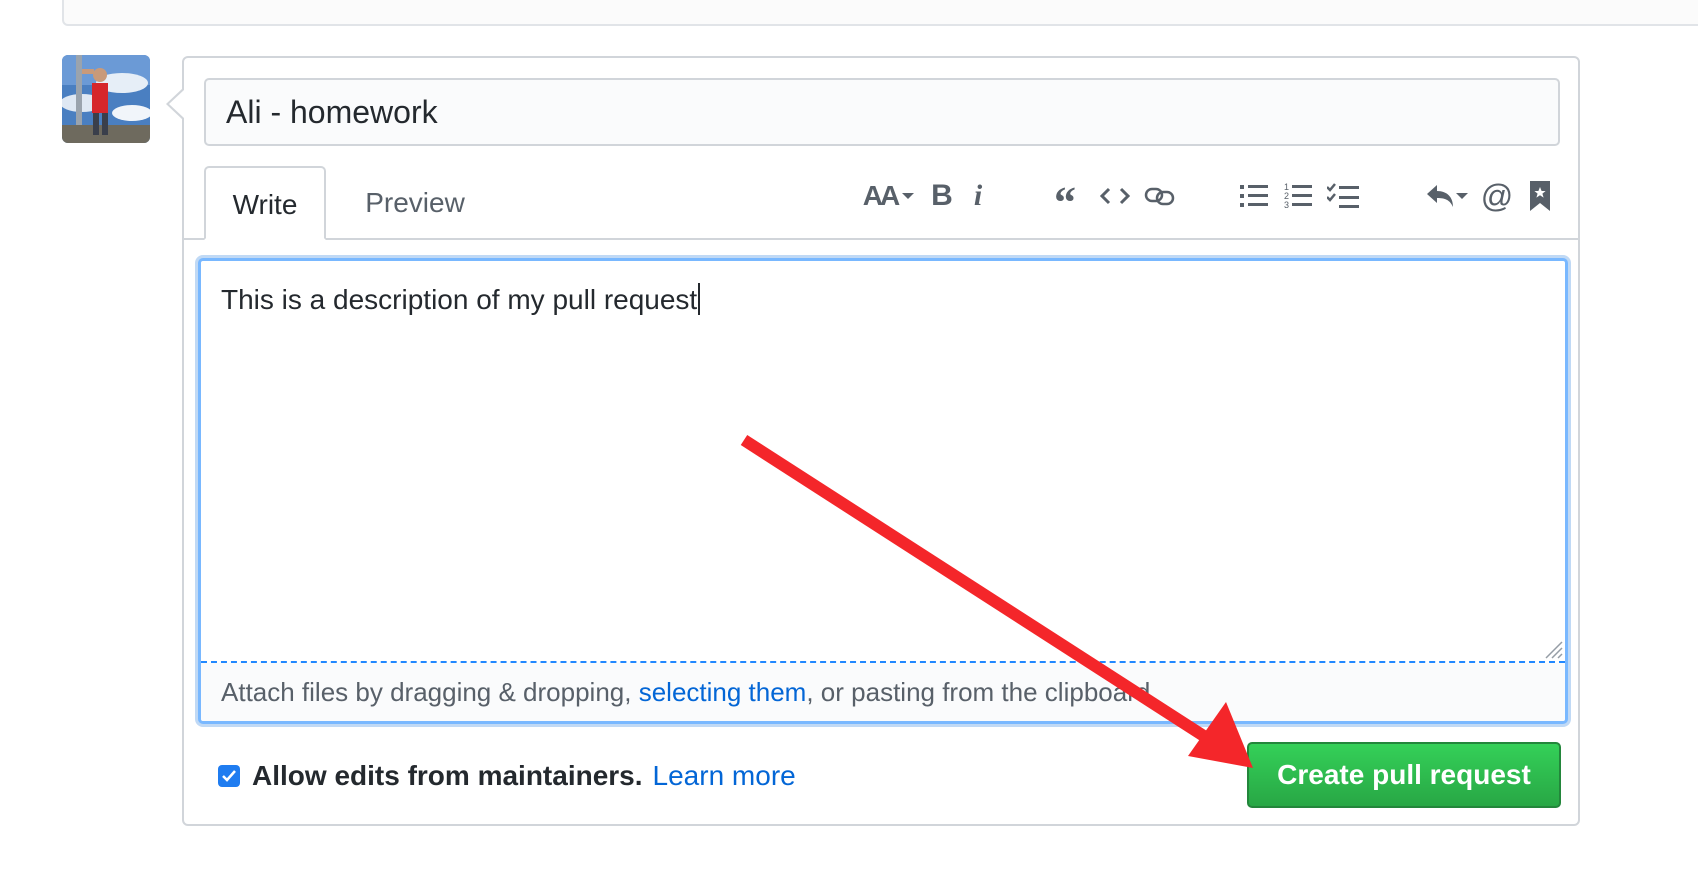 This screenshot has width=1698, height=886. I want to click on reply-icon, so click(1447, 196).